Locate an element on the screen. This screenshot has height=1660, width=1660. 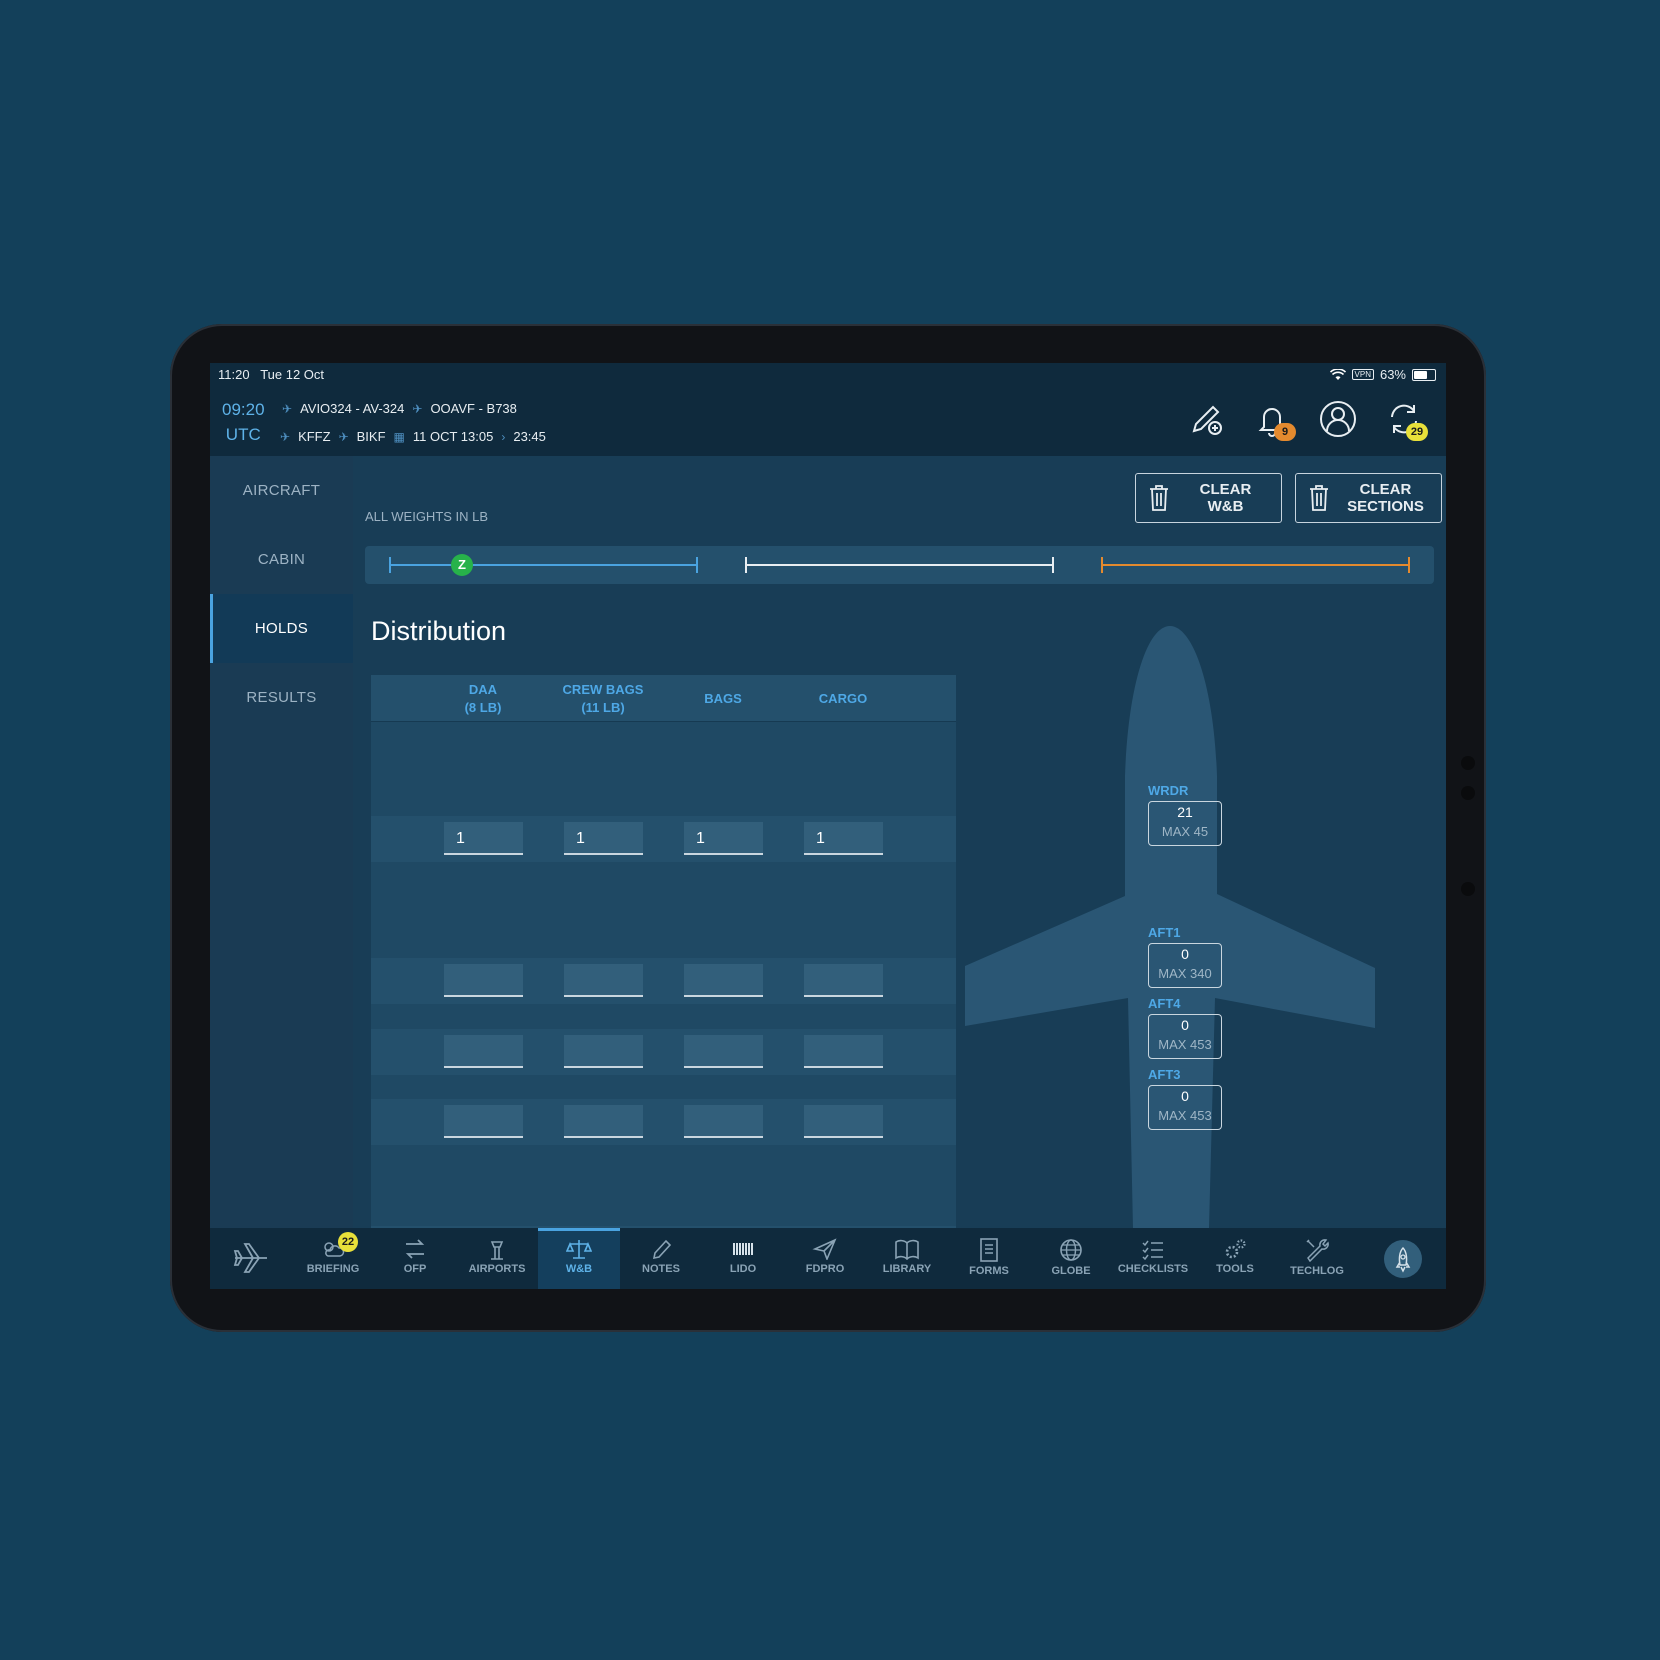
sidebar-item-aircraft: AIRCRAFT is located at coordinates (281, 490).